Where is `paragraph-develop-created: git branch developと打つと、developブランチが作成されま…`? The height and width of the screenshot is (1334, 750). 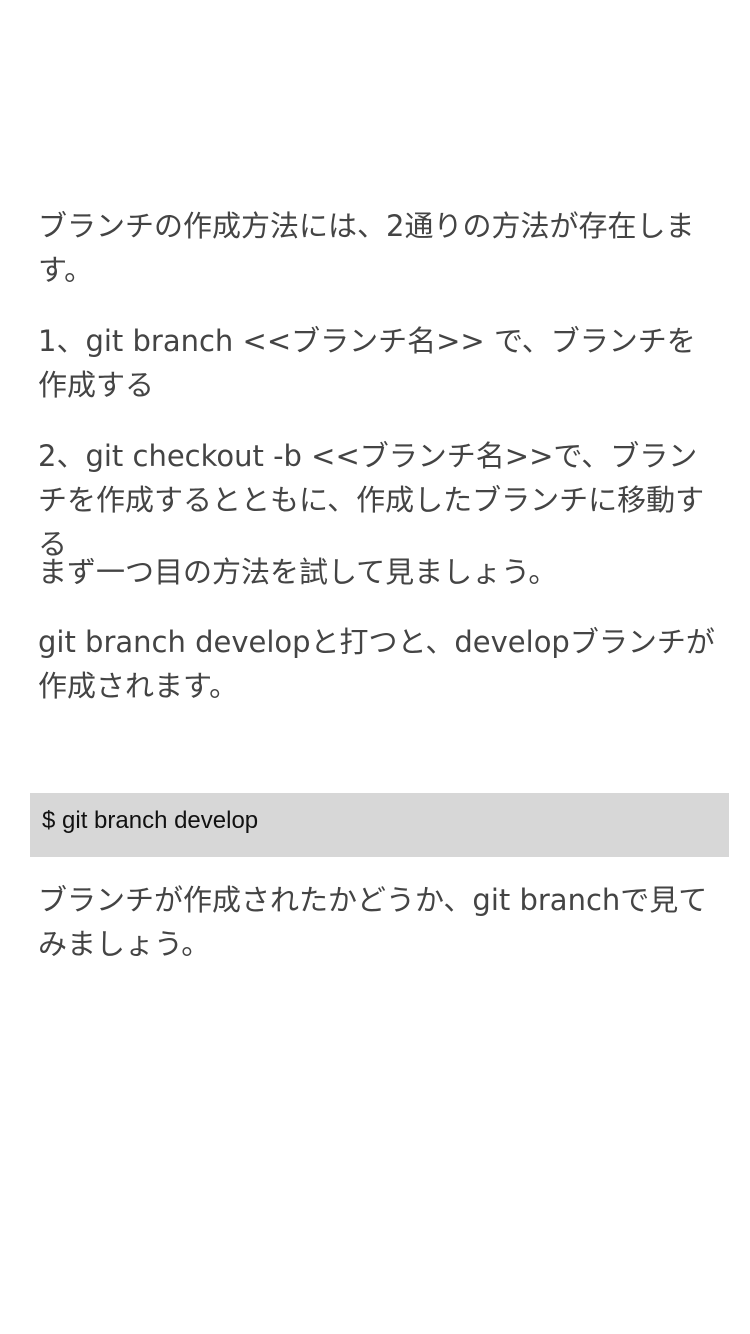
paragraph-develop-created: git branch developと打つと、developブランチが作成されま… is located at coordinates (376, 664).